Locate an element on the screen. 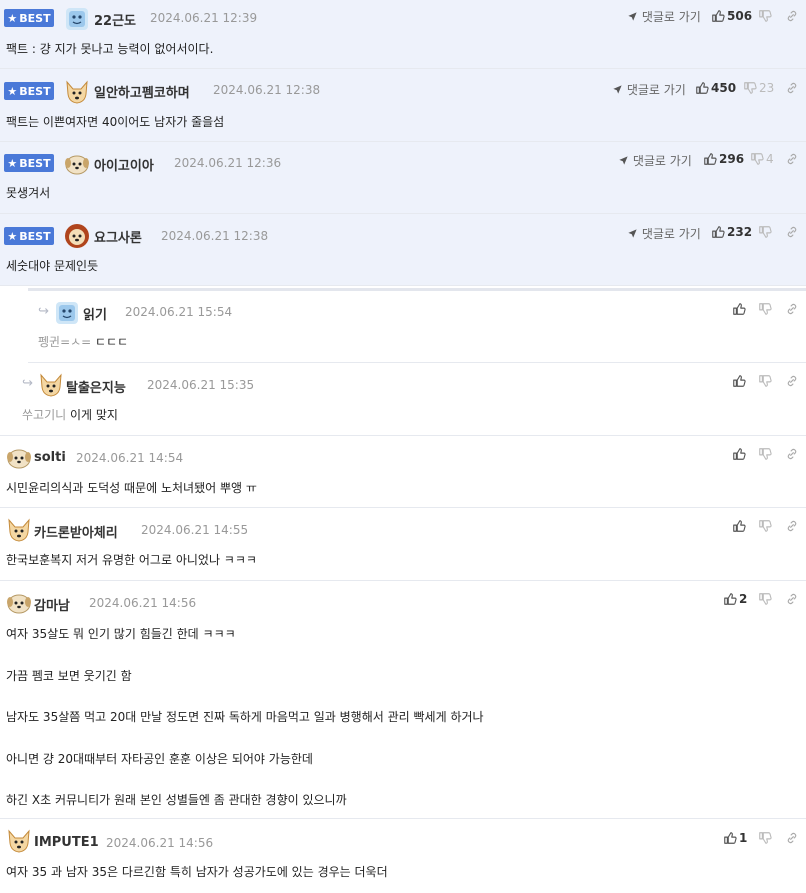  like-button: 1 is located at coordinates (735, 838).